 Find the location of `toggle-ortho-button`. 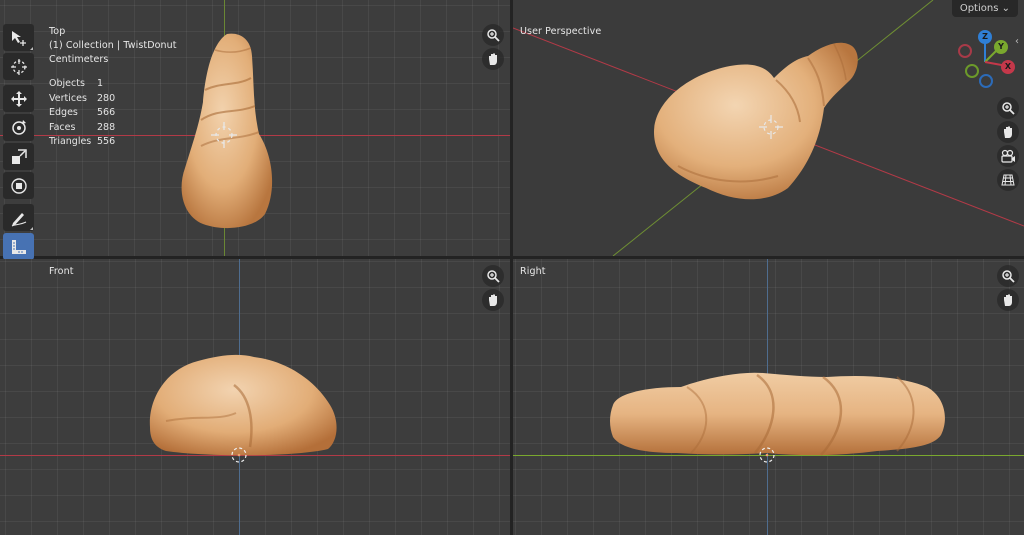

toggle-ortho-button is located at coordinates (1008, 180).